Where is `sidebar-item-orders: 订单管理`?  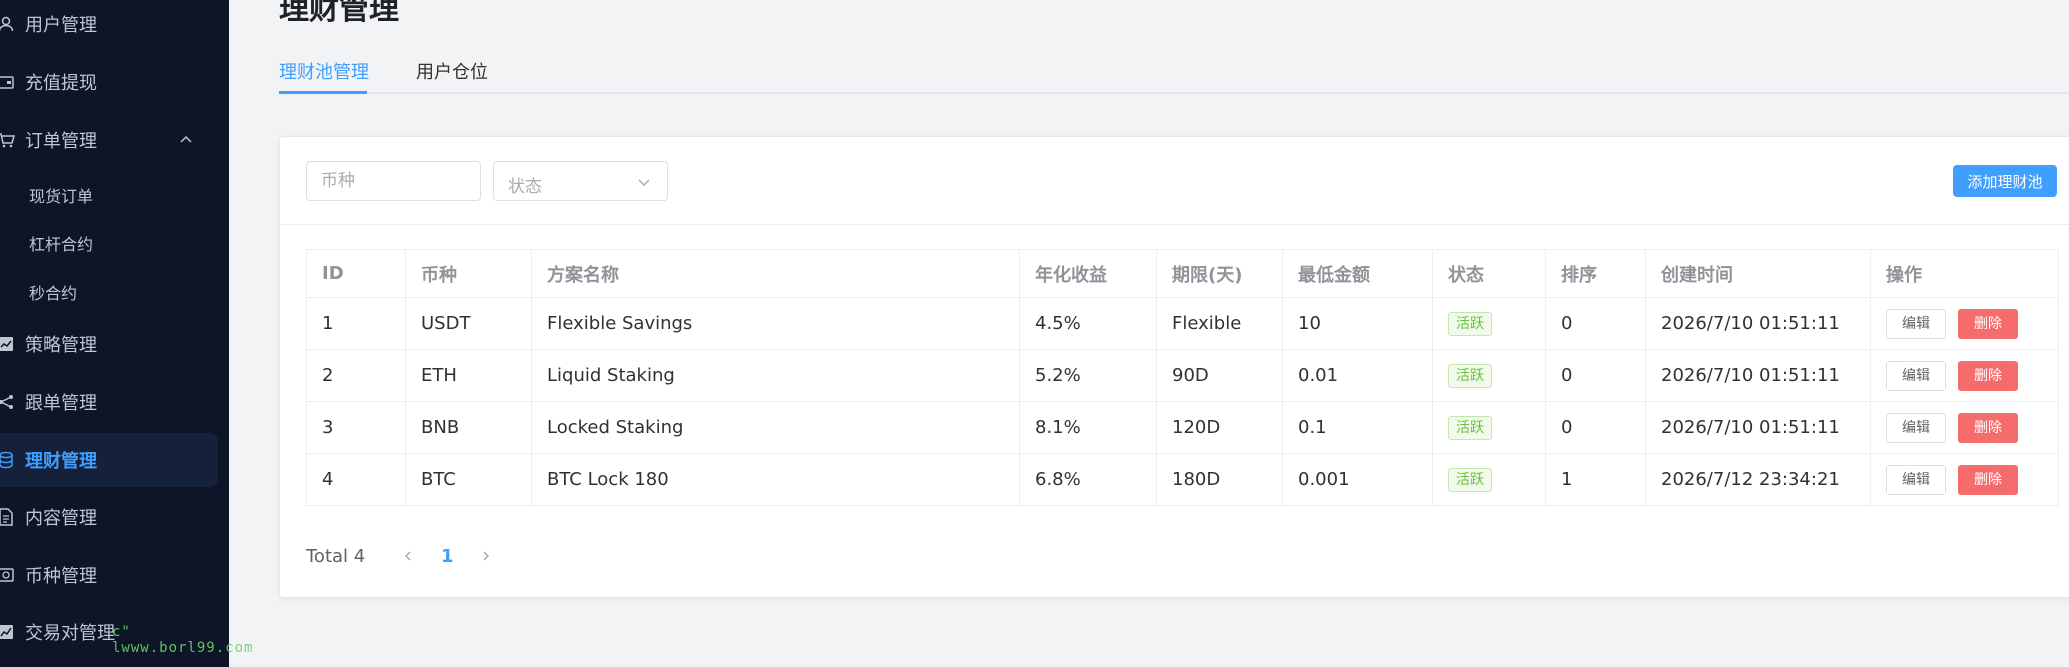 sidebar-item-orders: 订单管理 is located at coordinates (114, 140).